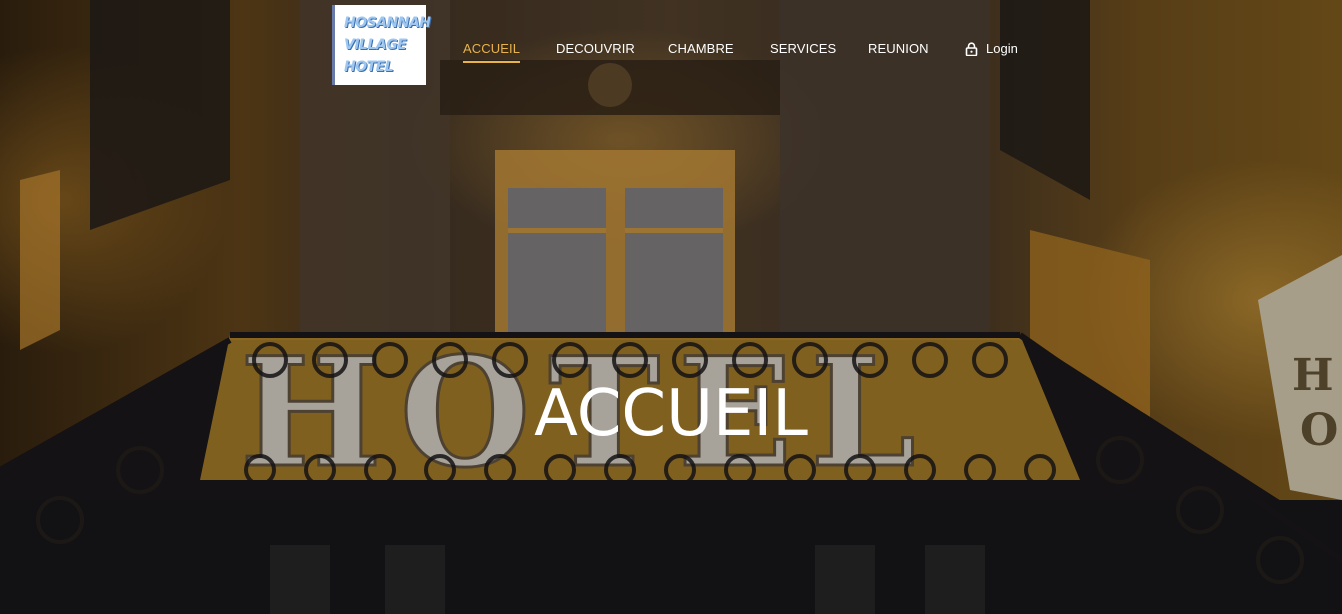 Image resolution: width=1342 pixels, height=614 pixels. What do you see at coordinates (971, 48) in the screenshot?
I see `lock-icon` at bounding box center [971, 48].